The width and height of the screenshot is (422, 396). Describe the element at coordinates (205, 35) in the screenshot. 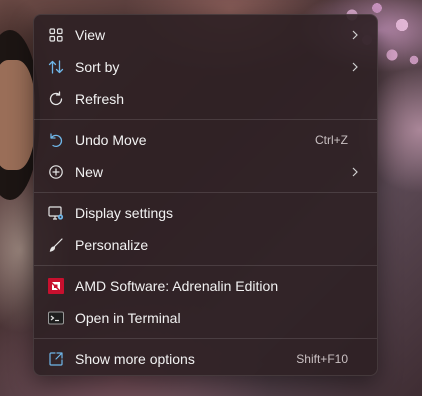

I see `menu-item-view: View` at that location.